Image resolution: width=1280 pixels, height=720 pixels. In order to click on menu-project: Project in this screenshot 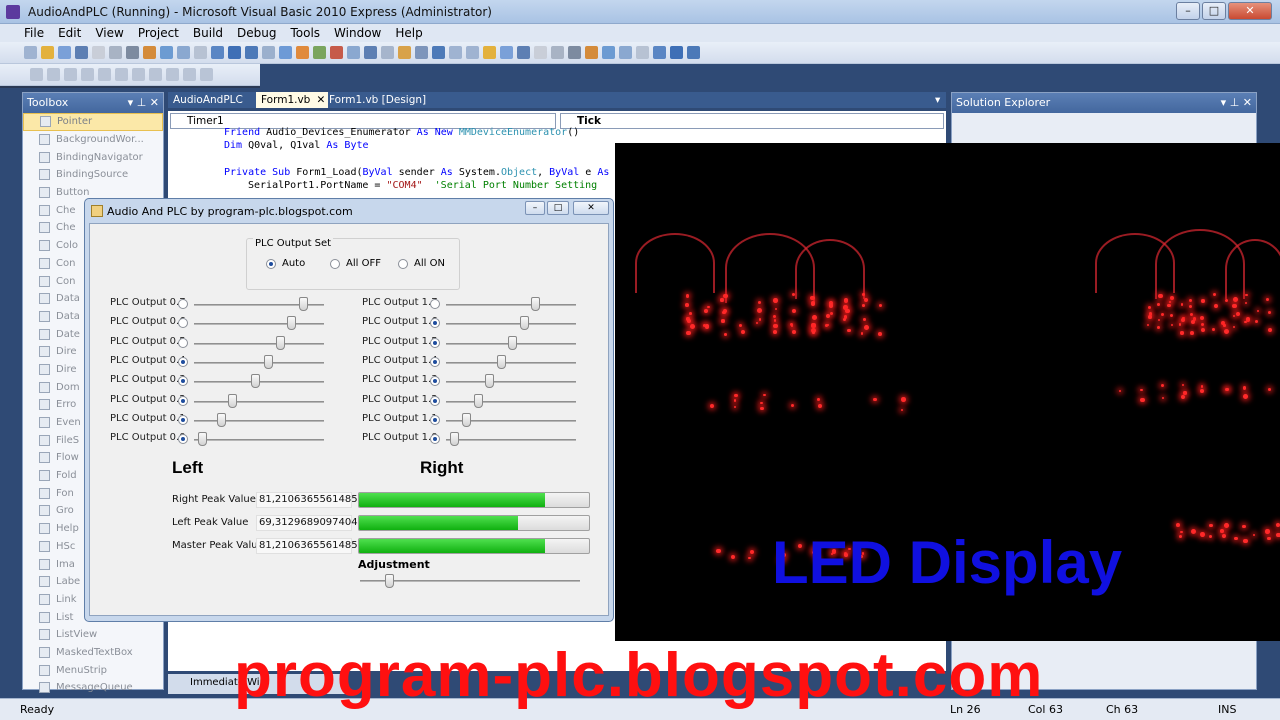, I will do `click(158, 33)`.